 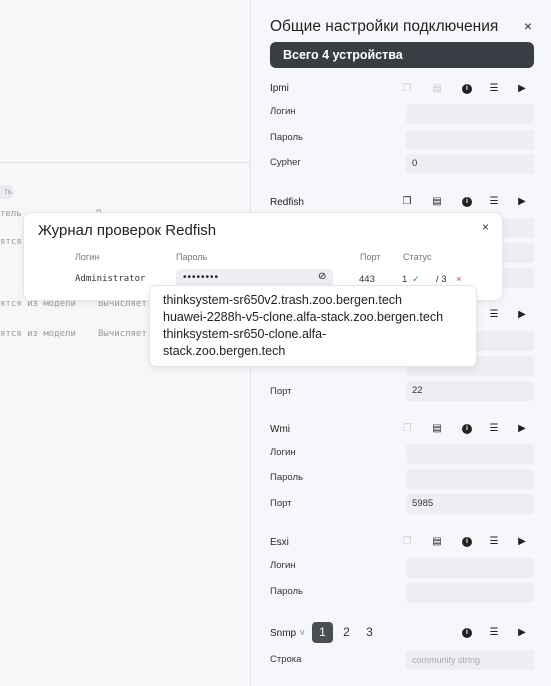 I want to click on header-port: Порт, so click(x=370, y=257).